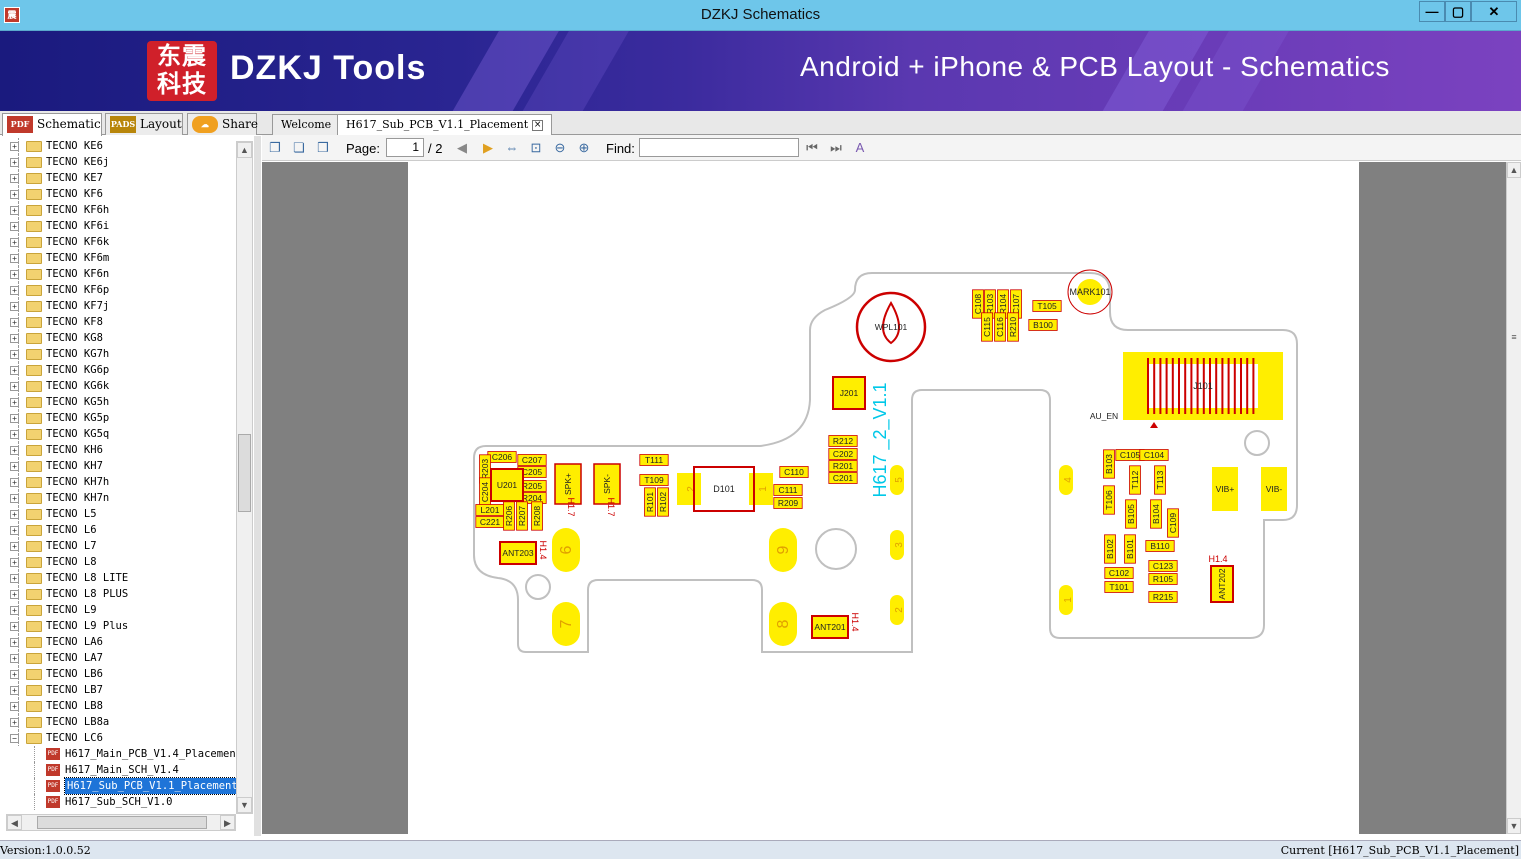 The height and width of the screenshot is (859, 1521). I want to click on tree-folder: + TECNO KE6, so click(120, 146).